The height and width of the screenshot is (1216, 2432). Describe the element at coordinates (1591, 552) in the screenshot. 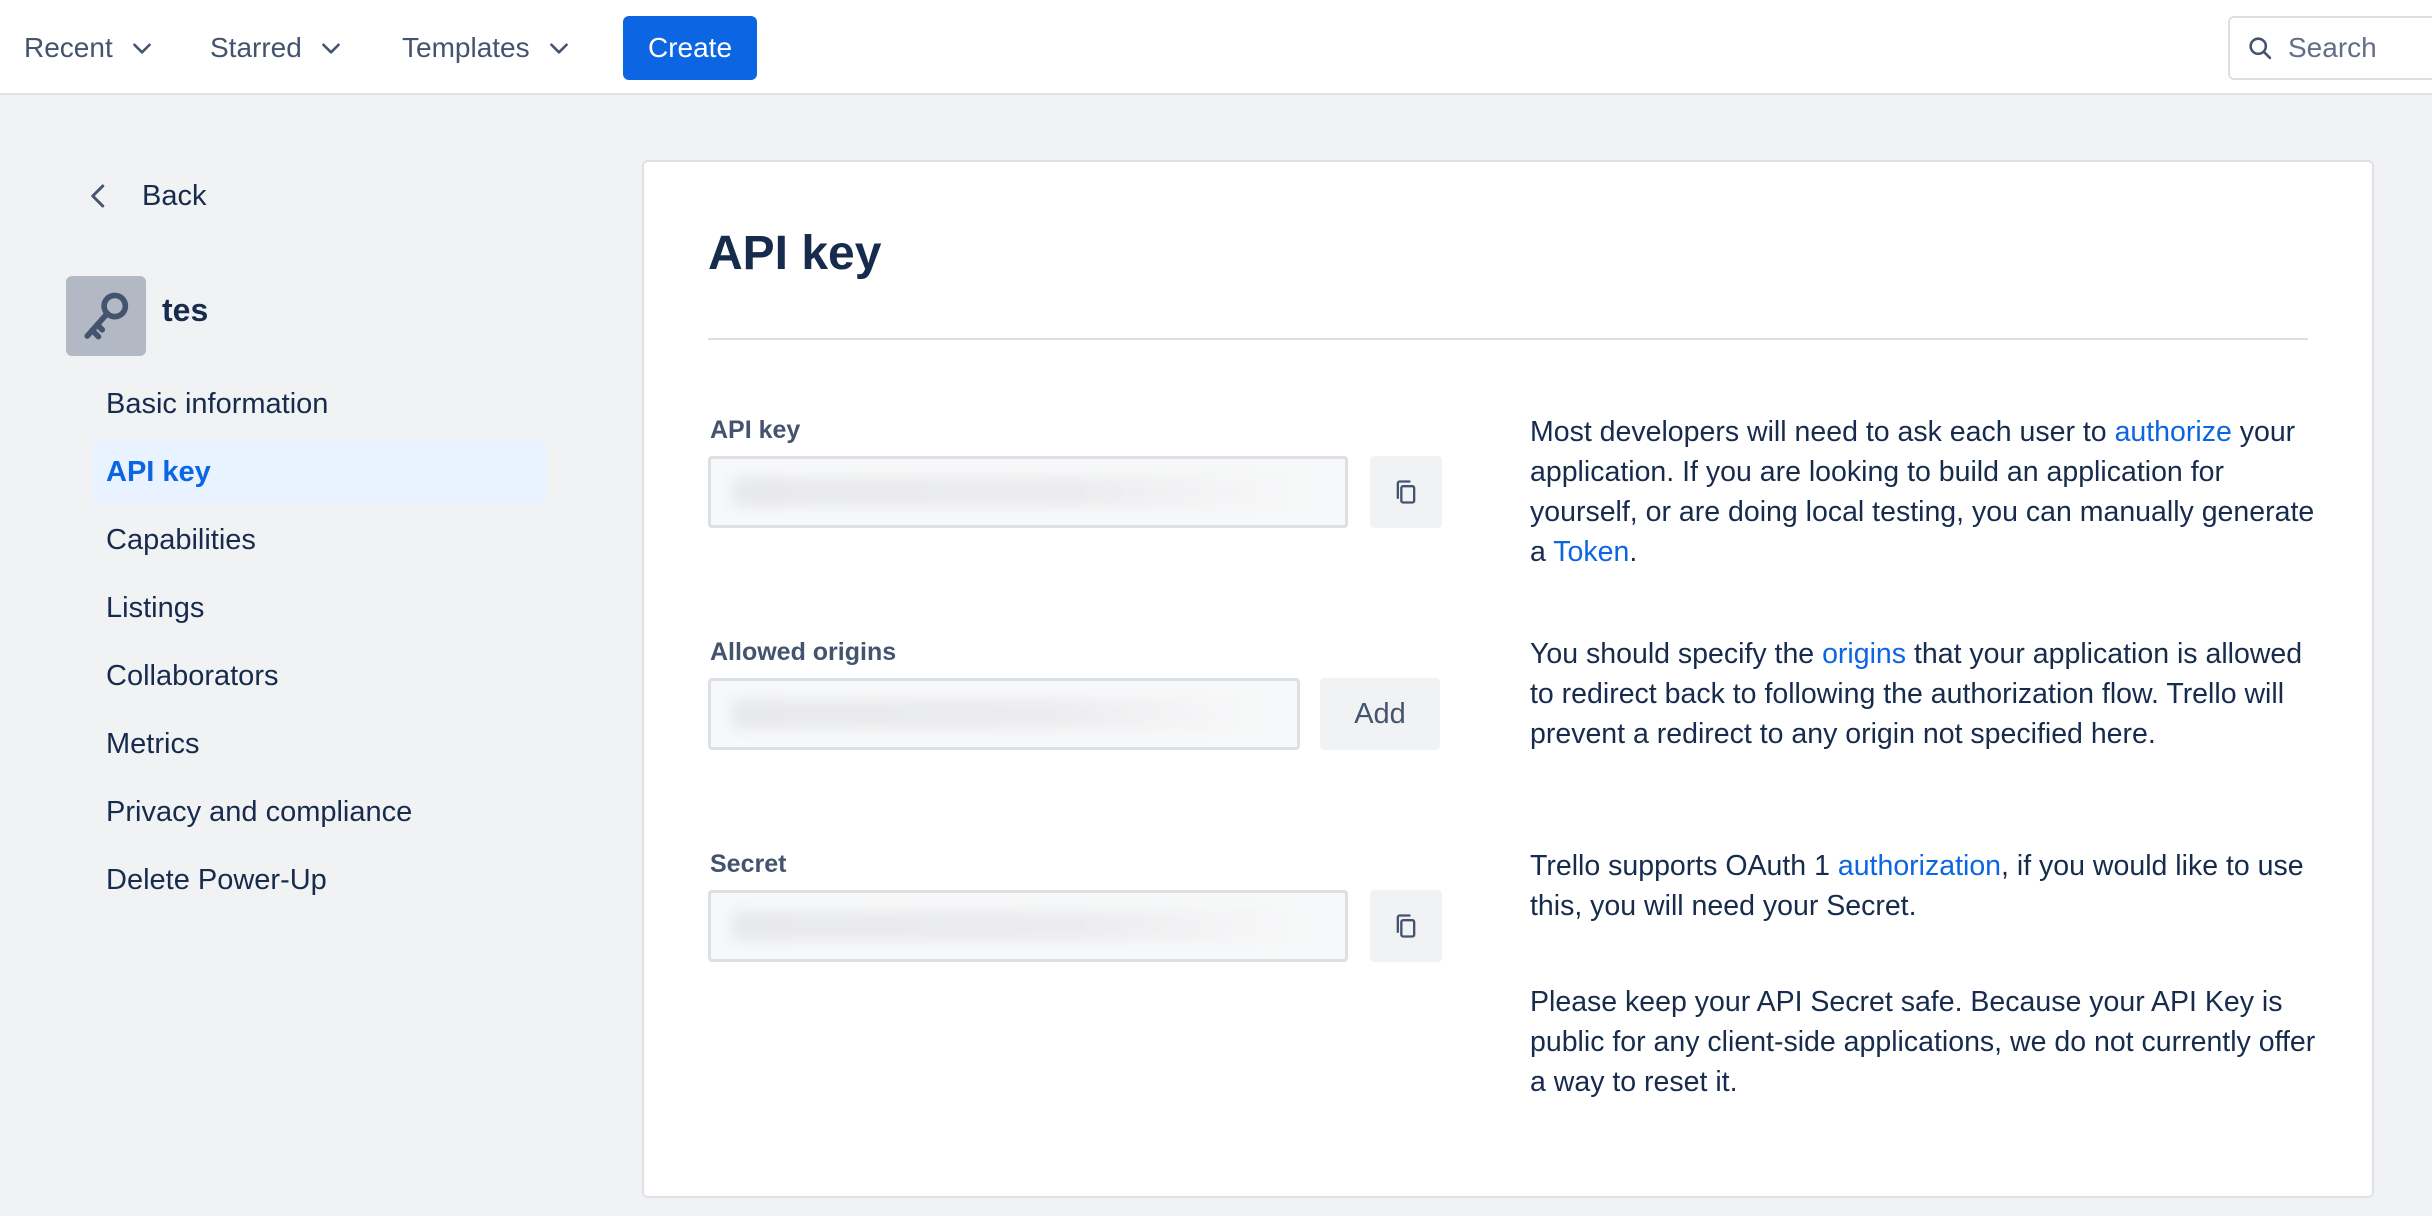

I see `token-link: Token` at that location.